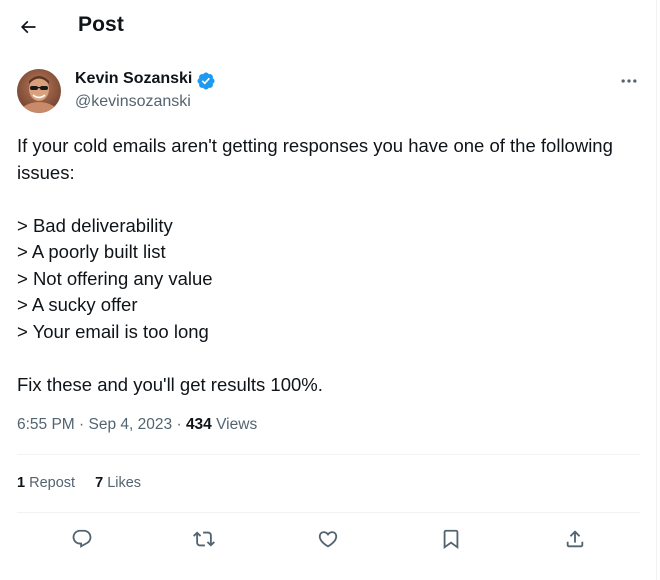 The width and height of the screenshot is (660, 580). I want to click on action-bar, so click(328, 539).